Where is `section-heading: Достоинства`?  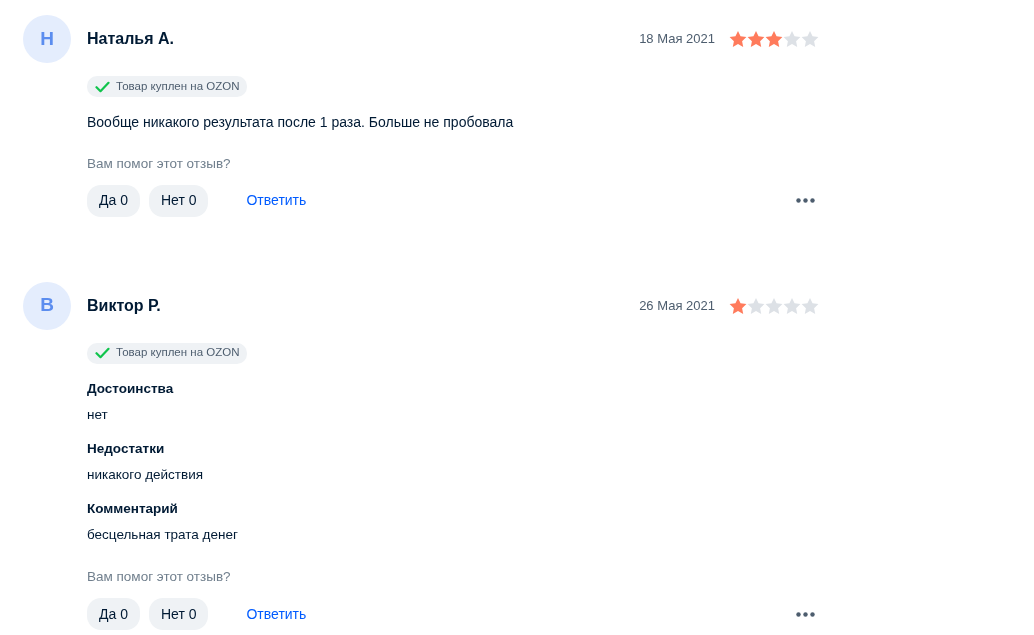
section-heading: Достоинства is located at coordinates (131, 389).